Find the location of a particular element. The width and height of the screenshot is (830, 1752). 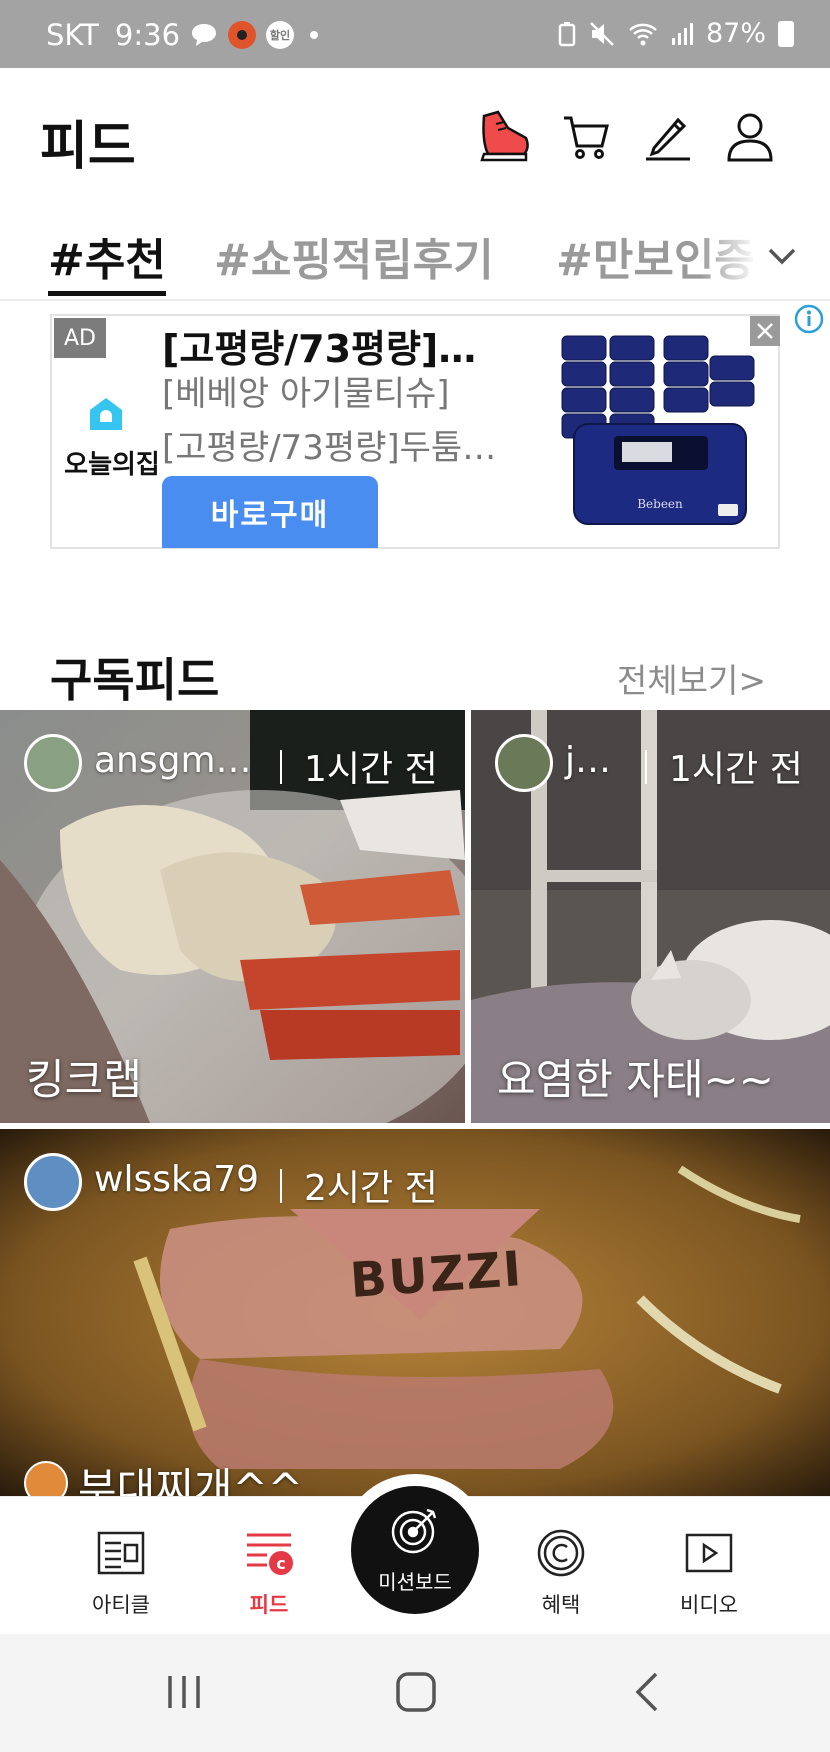

notification-dot-icon is located at coordinates (314, 35).